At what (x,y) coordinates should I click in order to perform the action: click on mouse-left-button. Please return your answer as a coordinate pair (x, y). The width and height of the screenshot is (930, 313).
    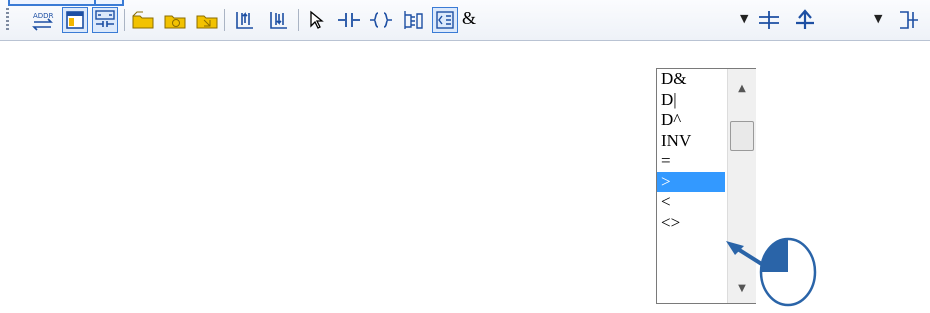
    Looking at the image, I should click on (774, 255).